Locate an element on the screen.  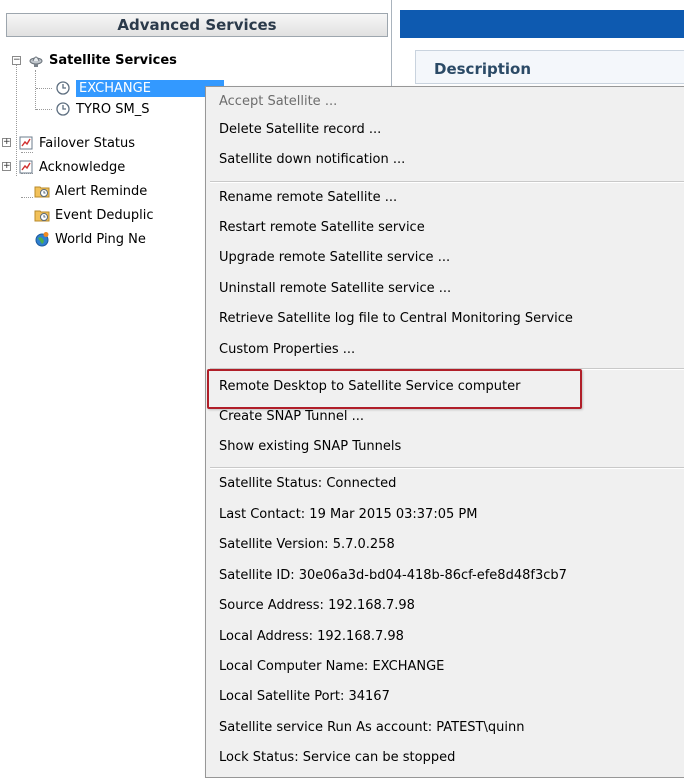
tree-item-exchange: EXCHANGE is located at coordinates (139, 88).